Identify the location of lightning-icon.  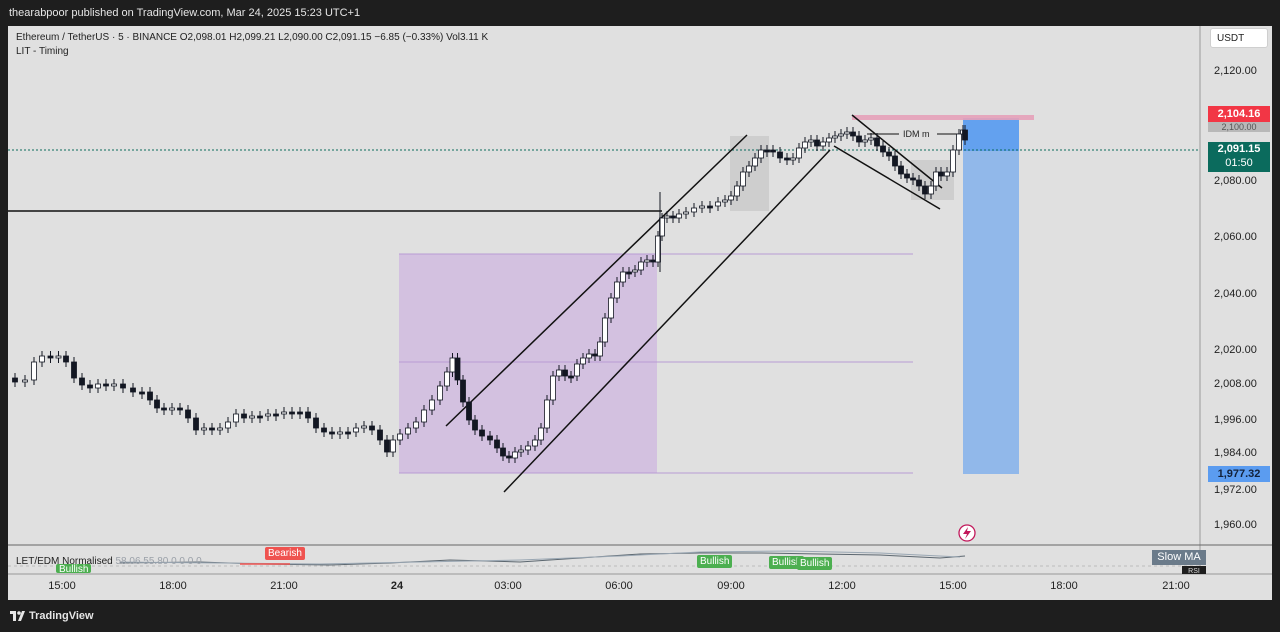
(967, 533).